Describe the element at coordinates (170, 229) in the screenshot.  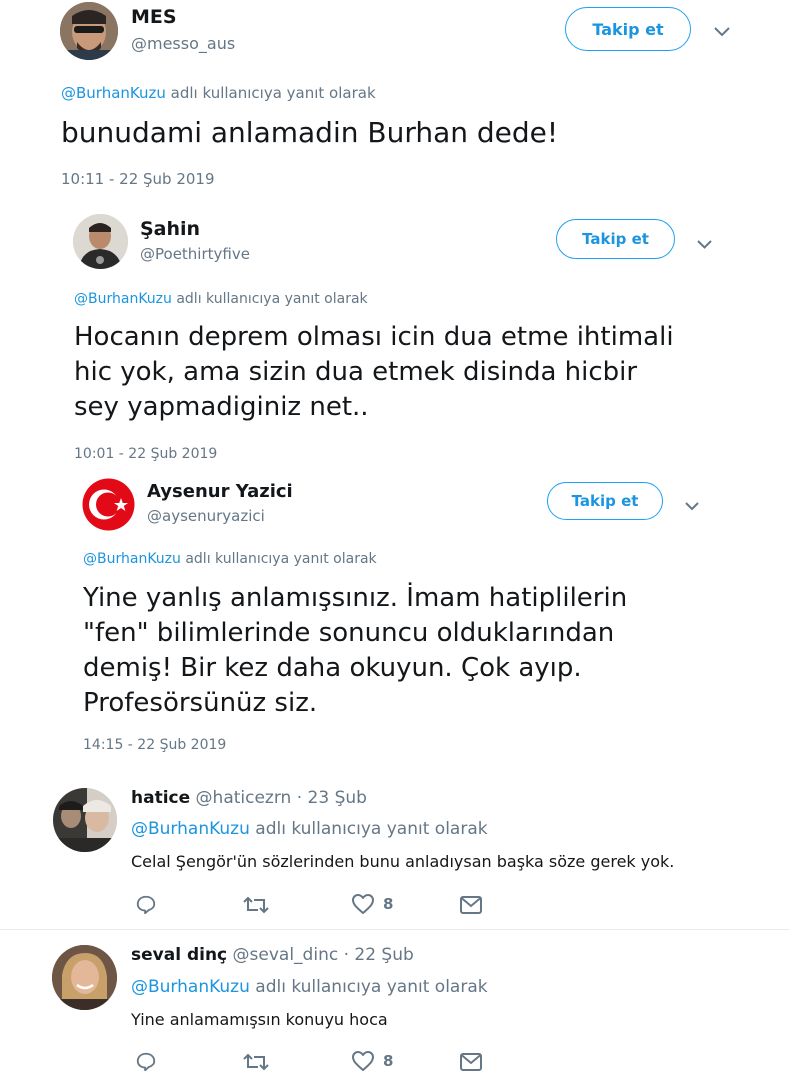
I see `author-name: Şahin` at that location.